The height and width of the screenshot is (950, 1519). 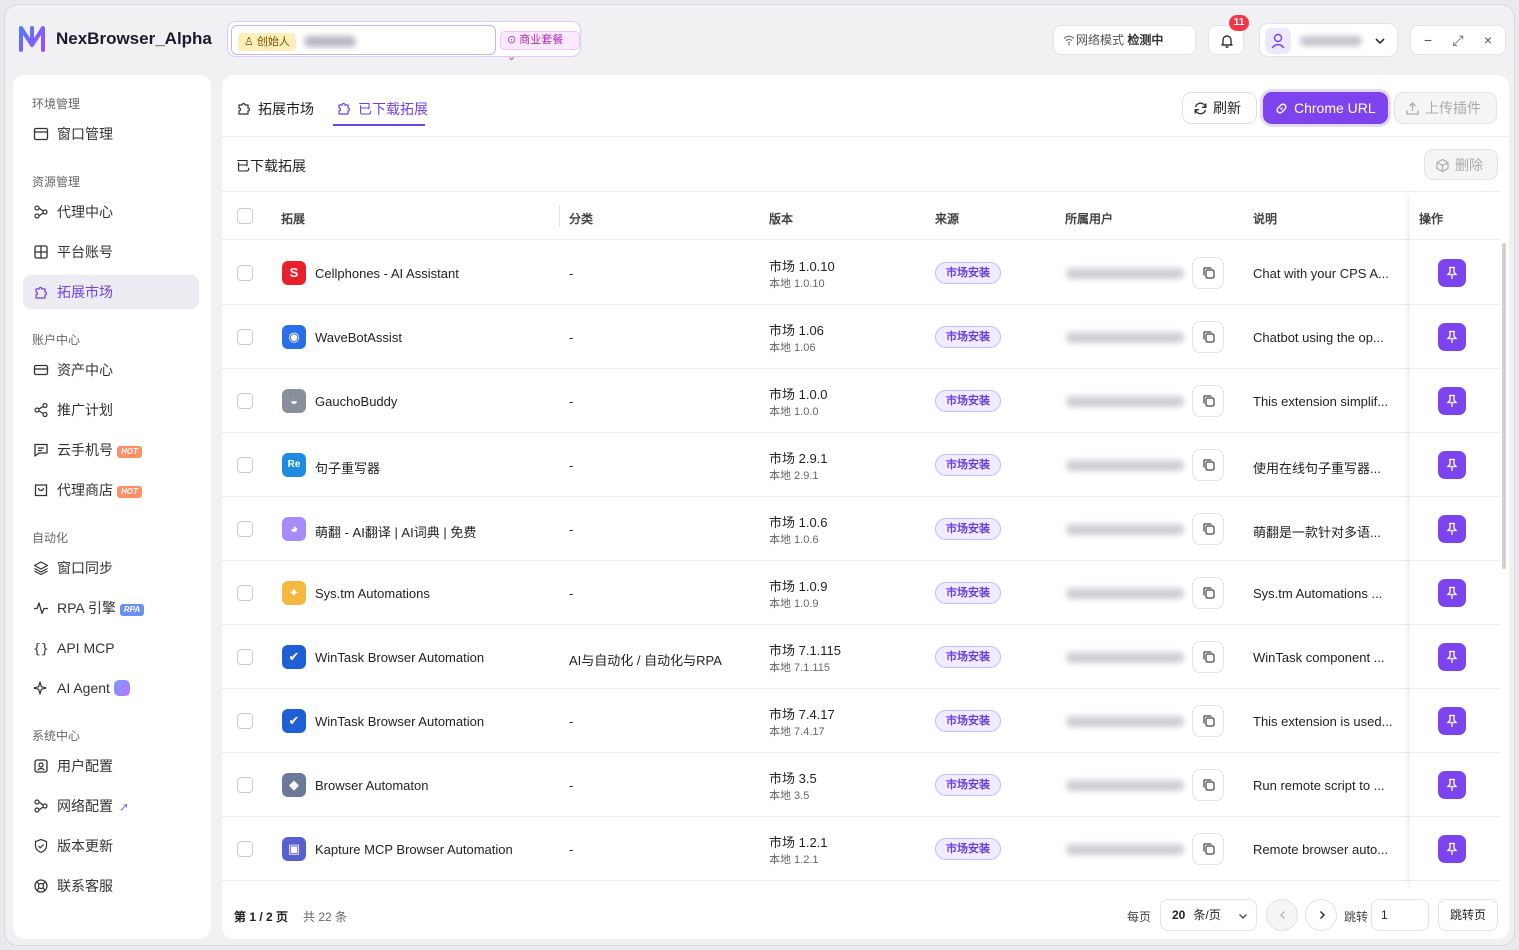 I want to click on extension-name: WinTask Browser Automation, so click(x=400, y=657).